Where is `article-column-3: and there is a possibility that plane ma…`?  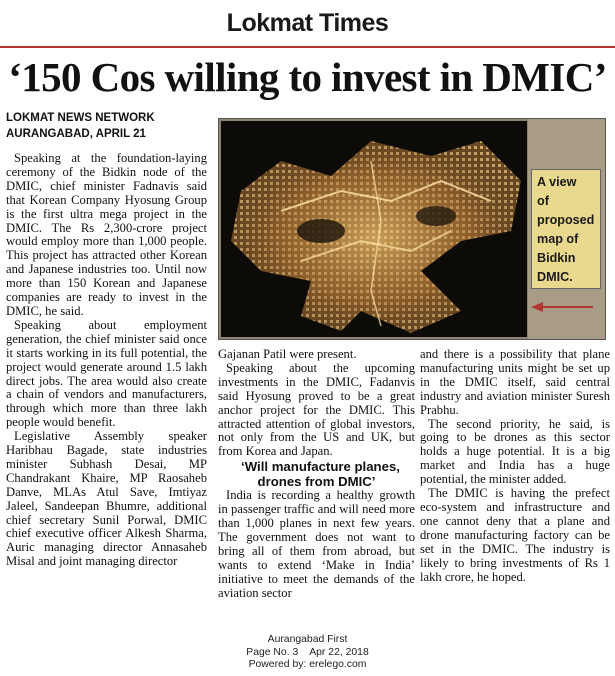
article-column-3: and there is a possibility that plane ma… is located at coordinates (515, 465).